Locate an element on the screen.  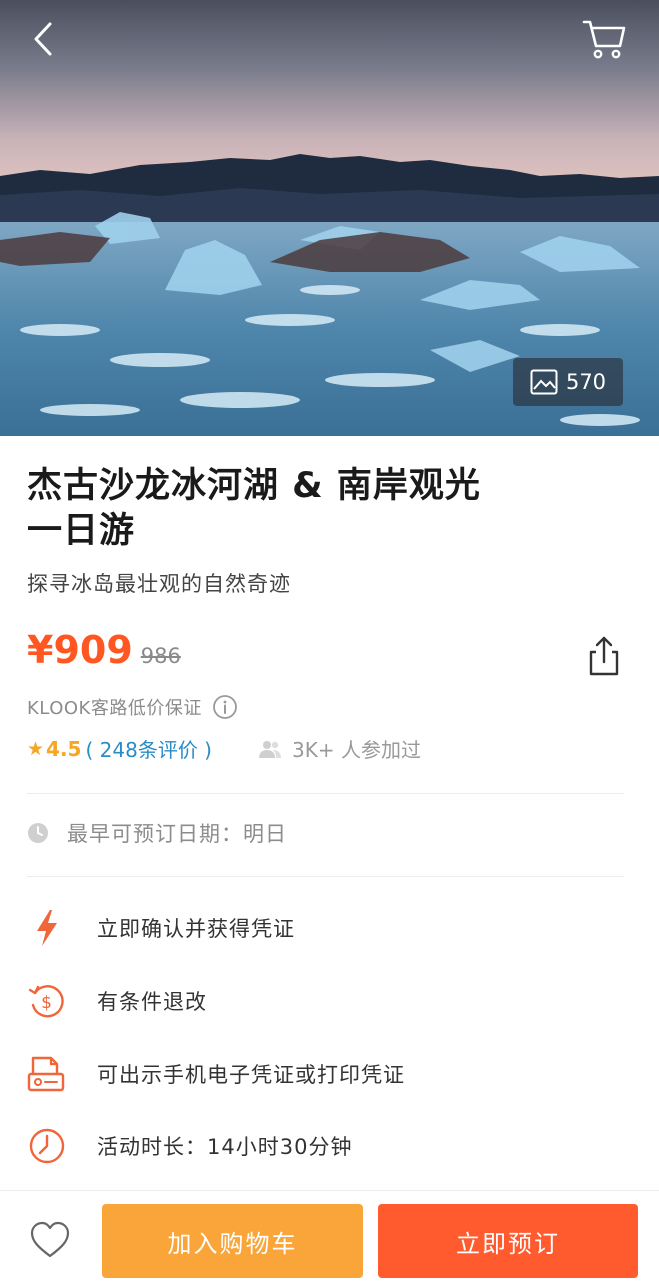
earliest-booking: 最早可预订日期：明日 is located at coordinates (157, 833).